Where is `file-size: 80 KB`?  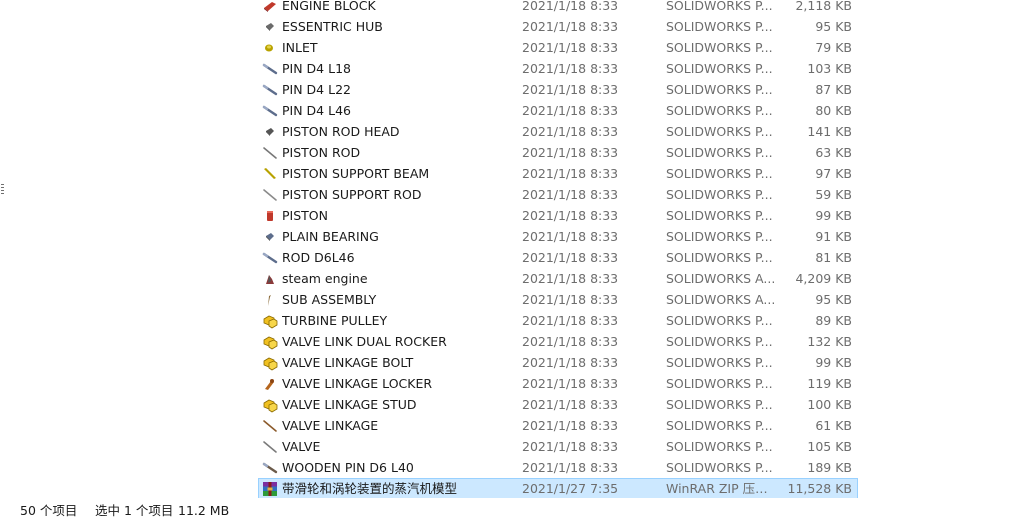 file-size: 80 KB is located at coordinates (833, 110).